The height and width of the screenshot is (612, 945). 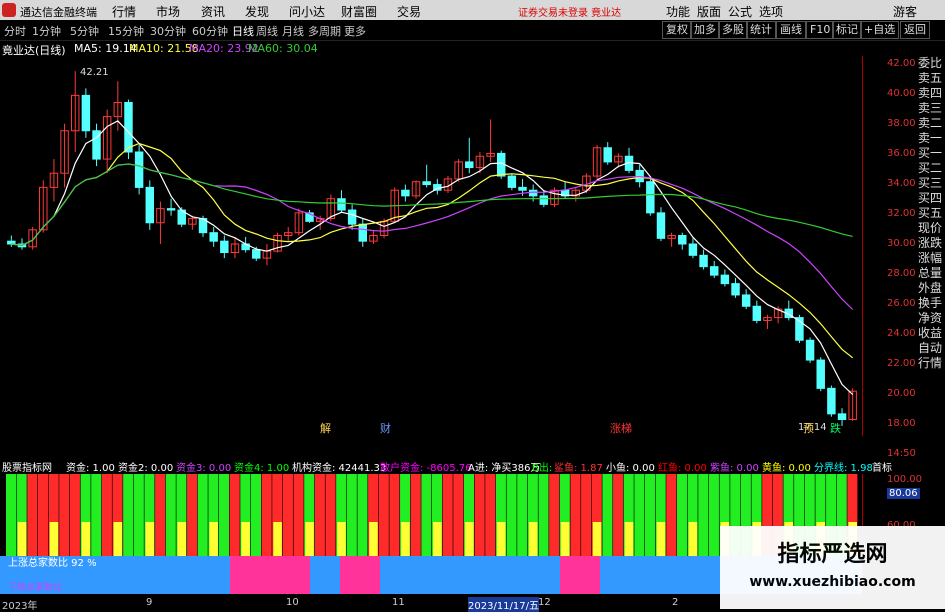 I want to click on add-watchlist-button: +自选, so click(x=880, y=30).